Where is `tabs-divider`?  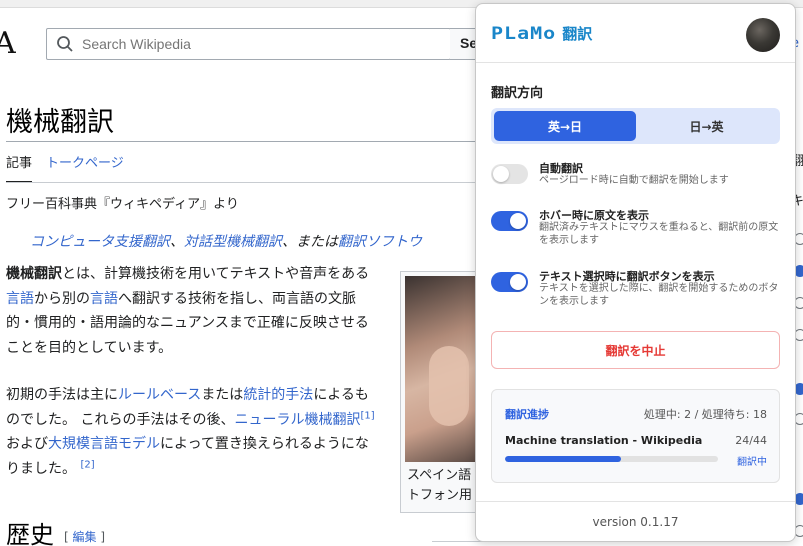
tabs-divider is located at coordinates (241, 182).